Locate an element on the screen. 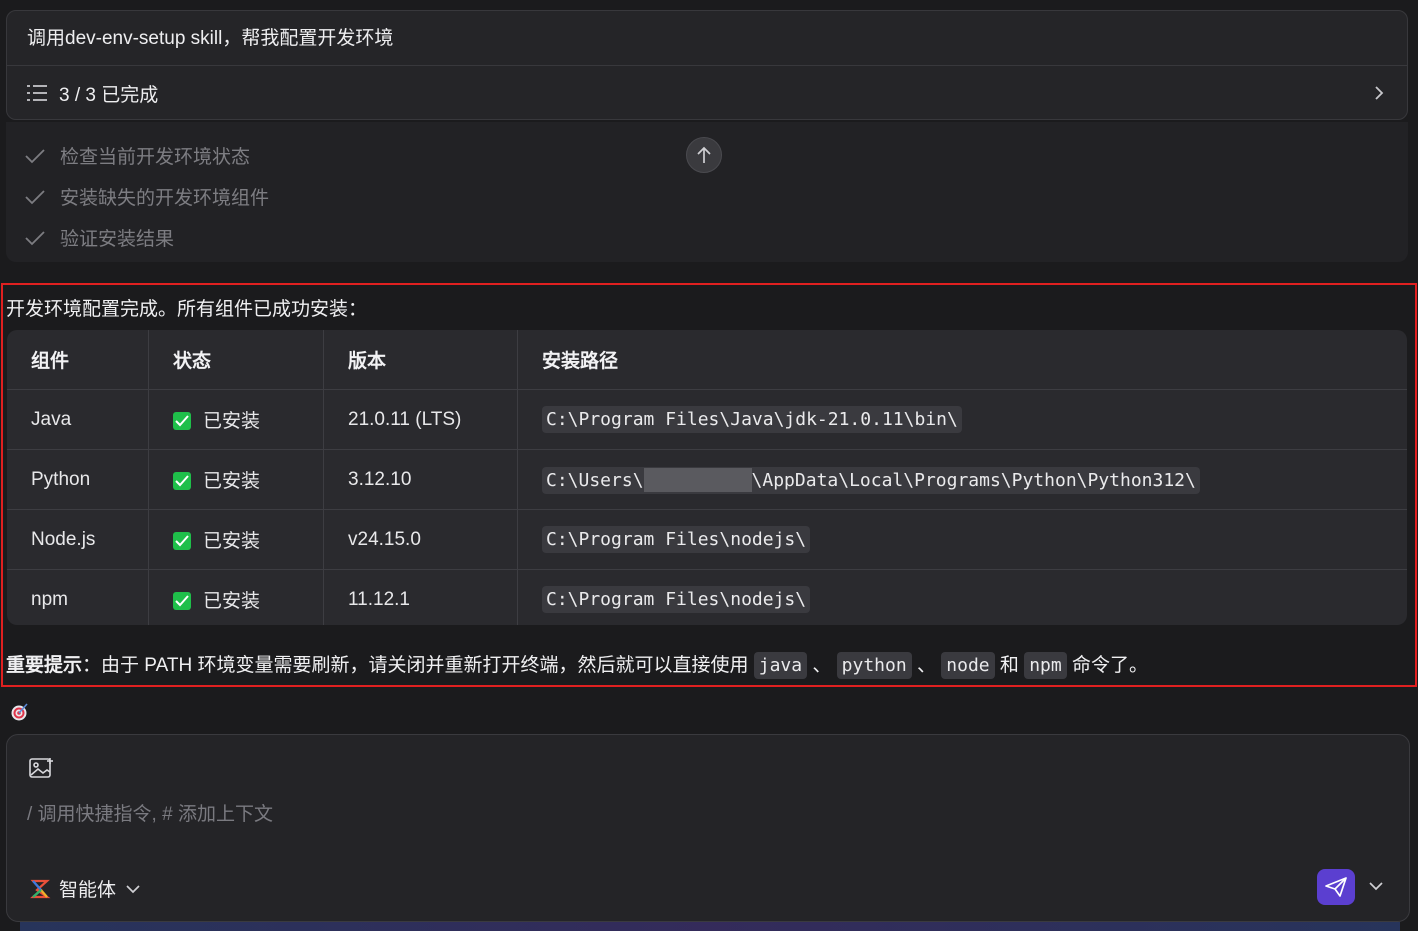 The image size is (1418, 931). agent-selector: 智能体 is located at coordinates (84, 888).